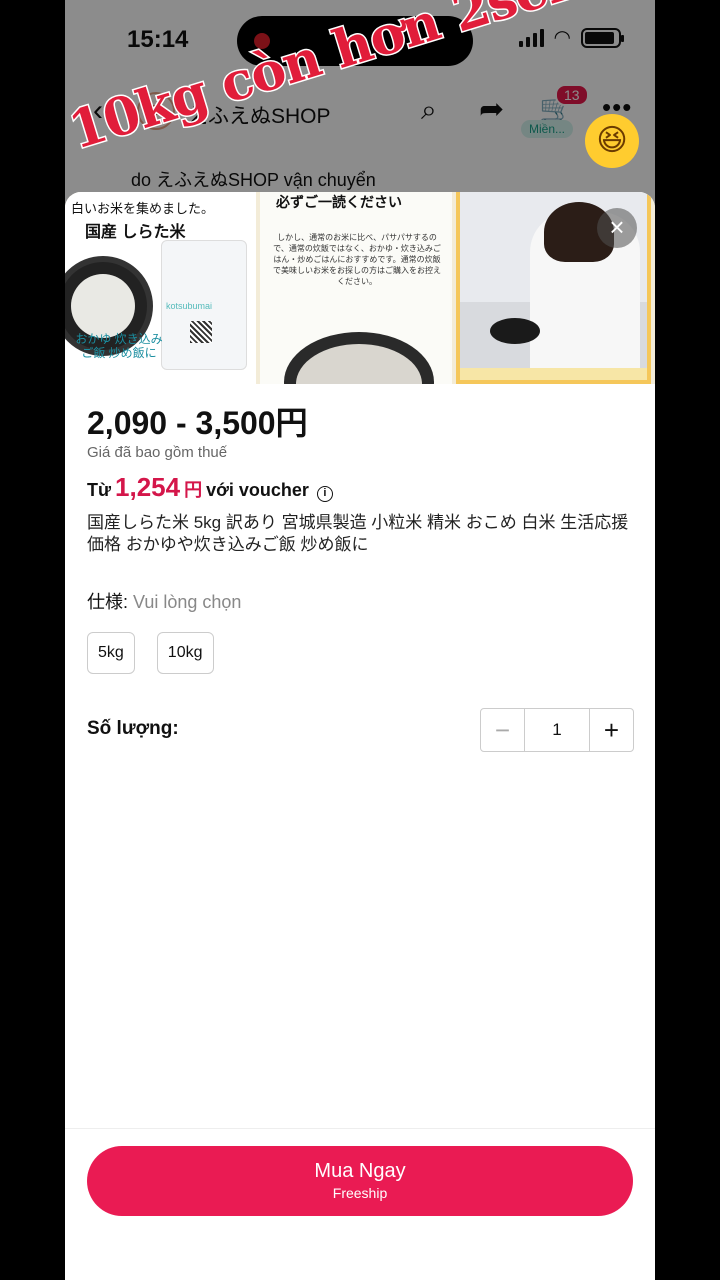  Describe the element at coordinates (360, 1193) in the screenshot. I see `buy-now-sublabel: Freeship` at that location.